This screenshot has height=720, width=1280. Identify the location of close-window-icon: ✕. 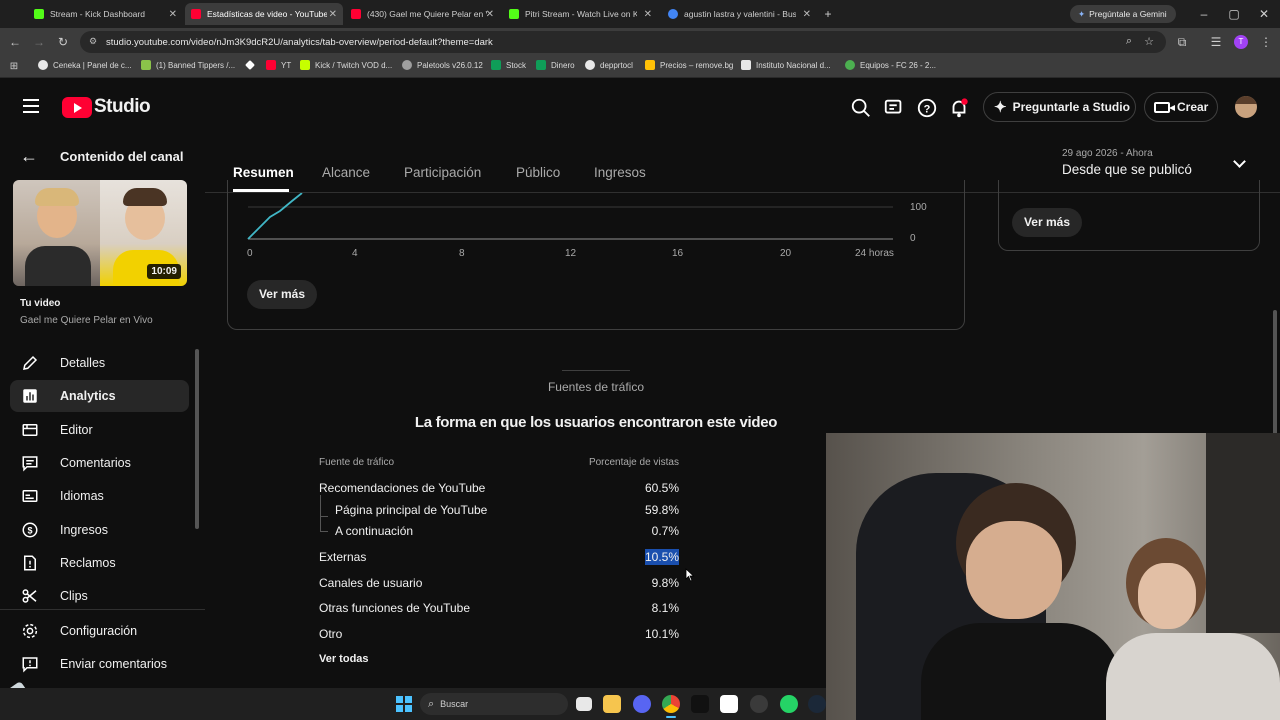
(1264, 14).